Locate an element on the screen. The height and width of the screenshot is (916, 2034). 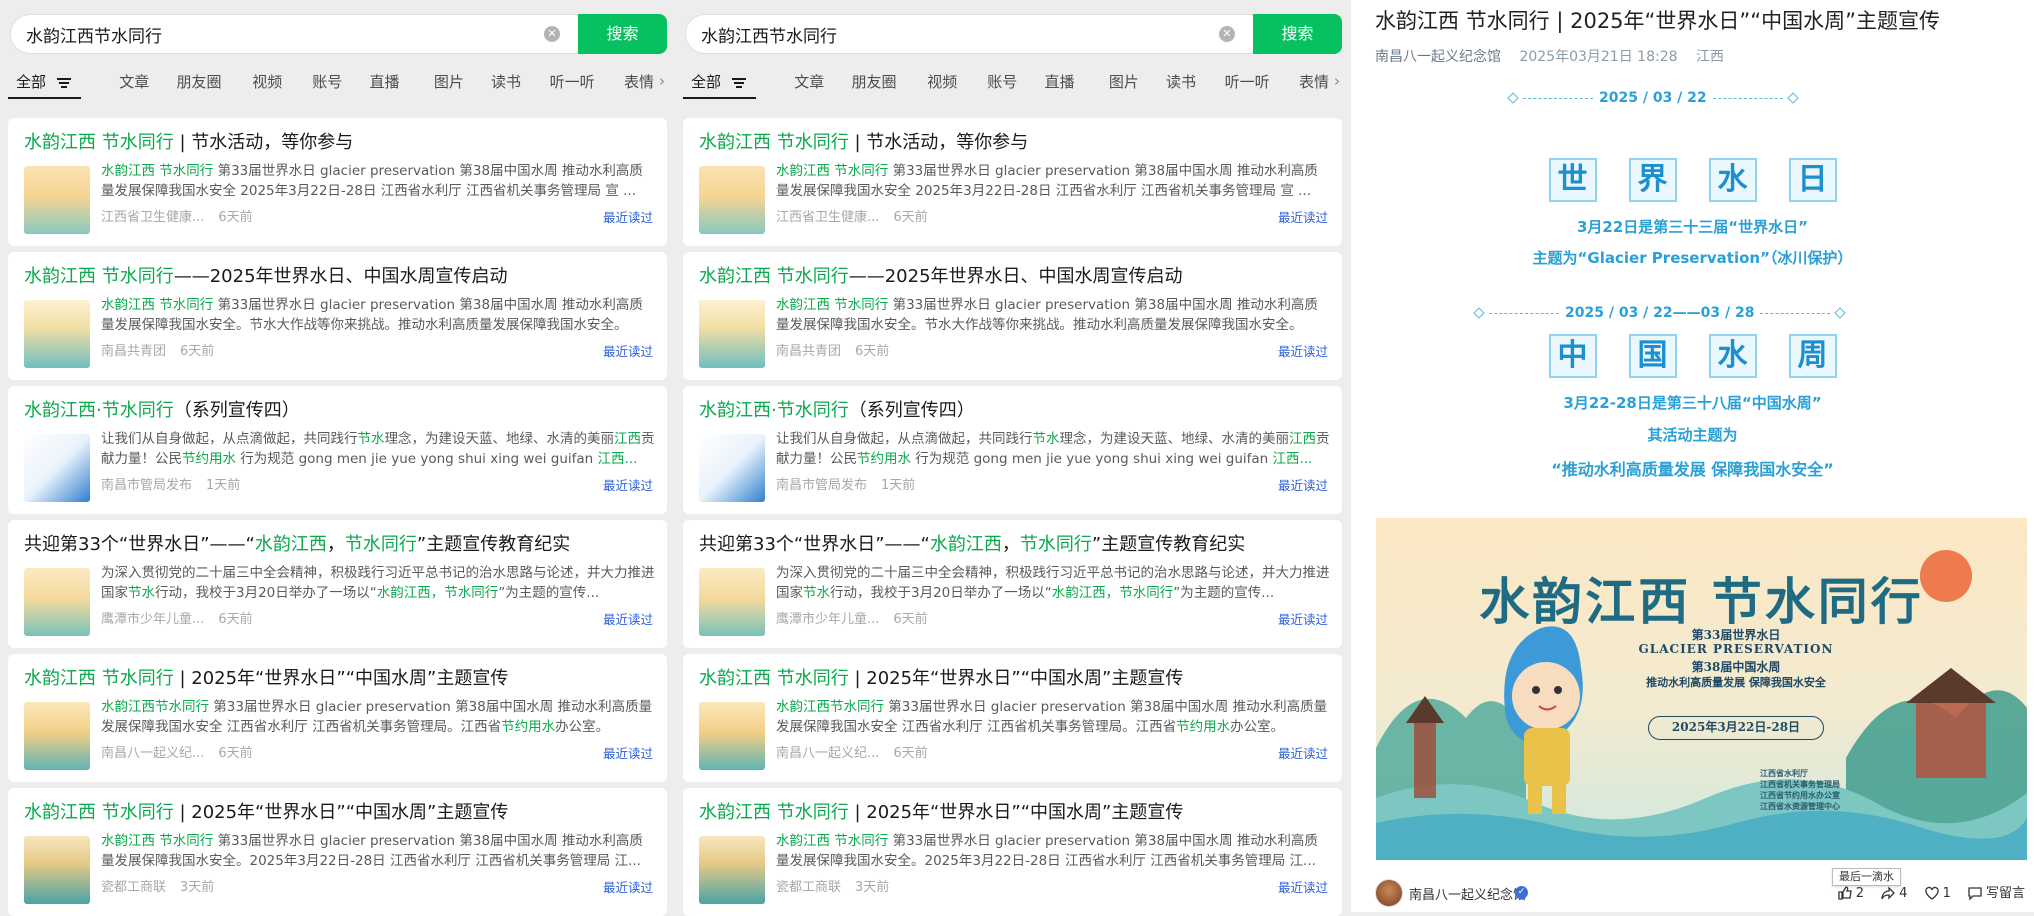
result-time: 1天前 is located at coordinates (223, 485).